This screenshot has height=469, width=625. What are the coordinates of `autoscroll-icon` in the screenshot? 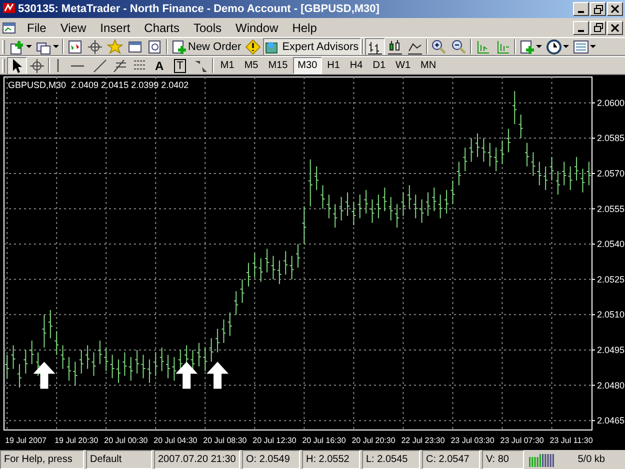 It's located at (502, 46).